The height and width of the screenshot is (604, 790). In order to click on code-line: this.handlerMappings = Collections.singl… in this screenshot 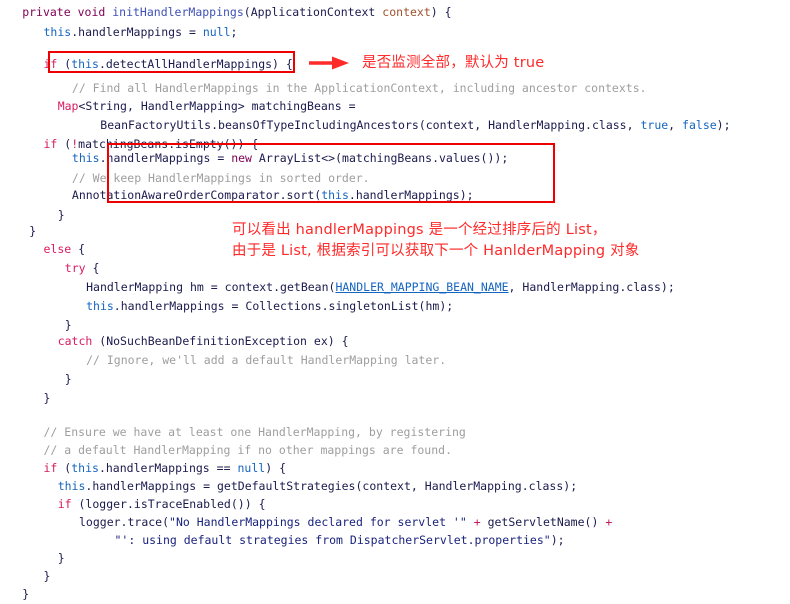, I will do `click(270, 306)`.